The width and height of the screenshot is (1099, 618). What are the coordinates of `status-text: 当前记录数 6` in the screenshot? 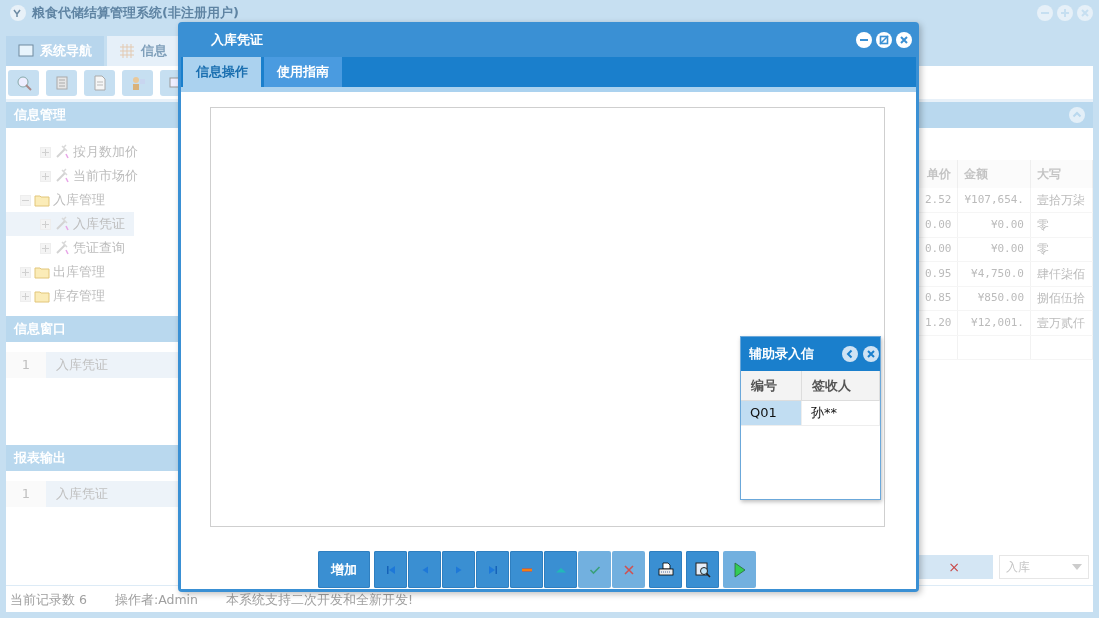 It's located at (48, 600).